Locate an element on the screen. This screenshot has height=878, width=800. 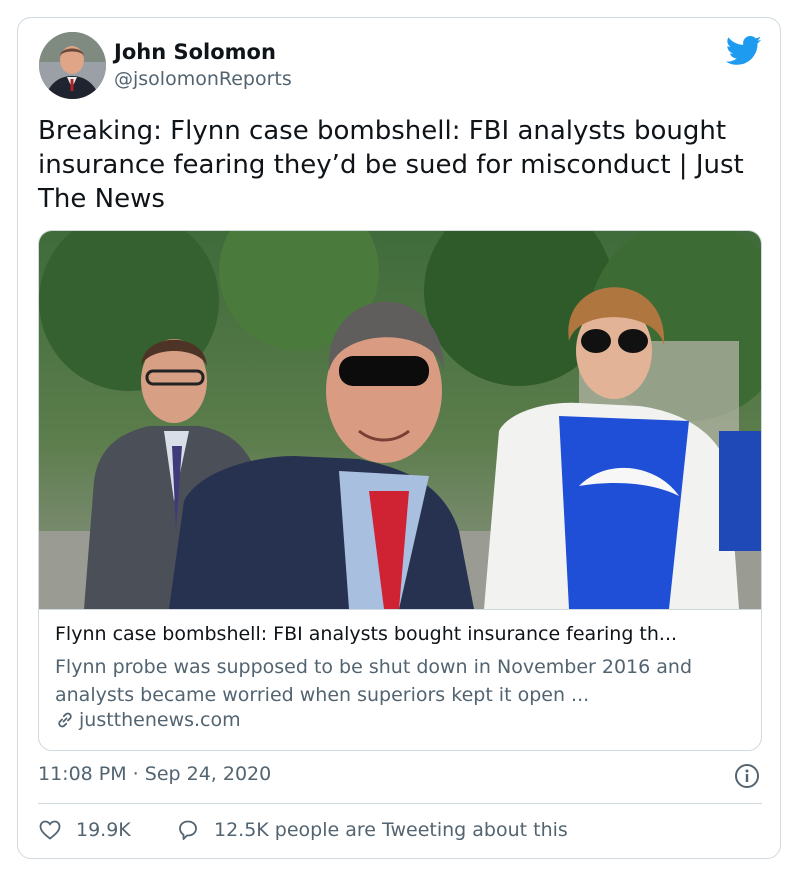
author-handle: @jsolomonReports is located at coordinates (203, 79).